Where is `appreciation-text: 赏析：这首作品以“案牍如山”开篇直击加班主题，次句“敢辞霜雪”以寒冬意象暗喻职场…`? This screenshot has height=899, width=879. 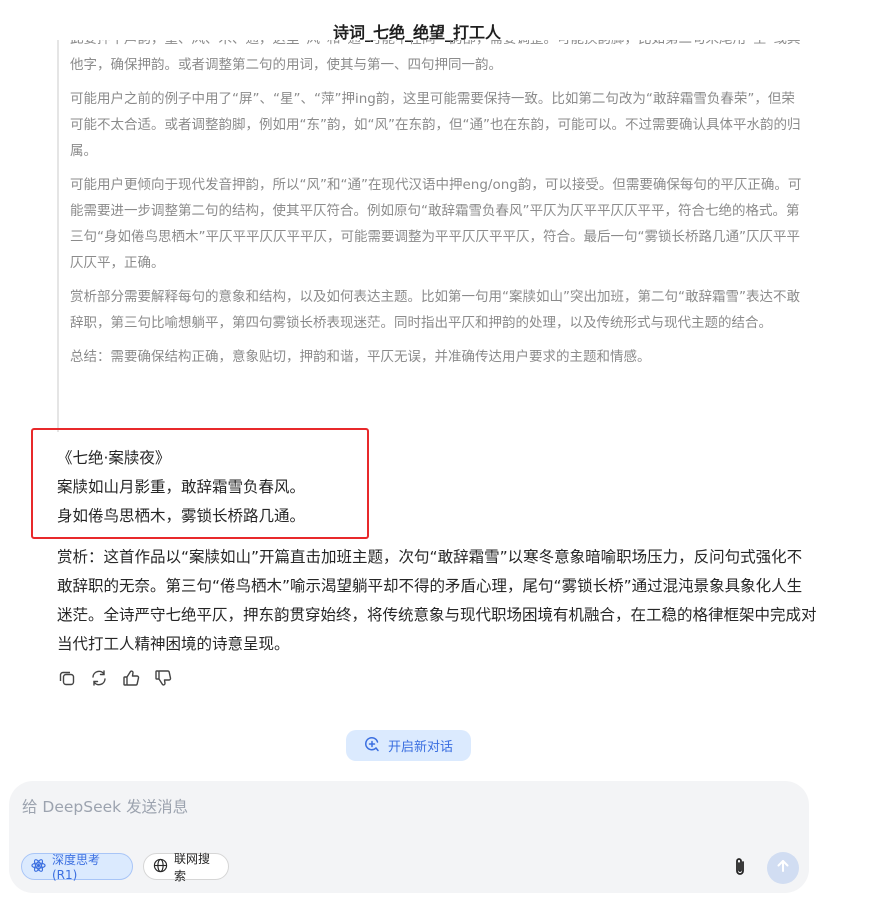 appreciation-text: 赏析：这首作品以“案牍如山”开篇直击加班主题，次句“敢辞霜雪”以寒冬意象暗喻职场… is located at coordinates (437, 600).